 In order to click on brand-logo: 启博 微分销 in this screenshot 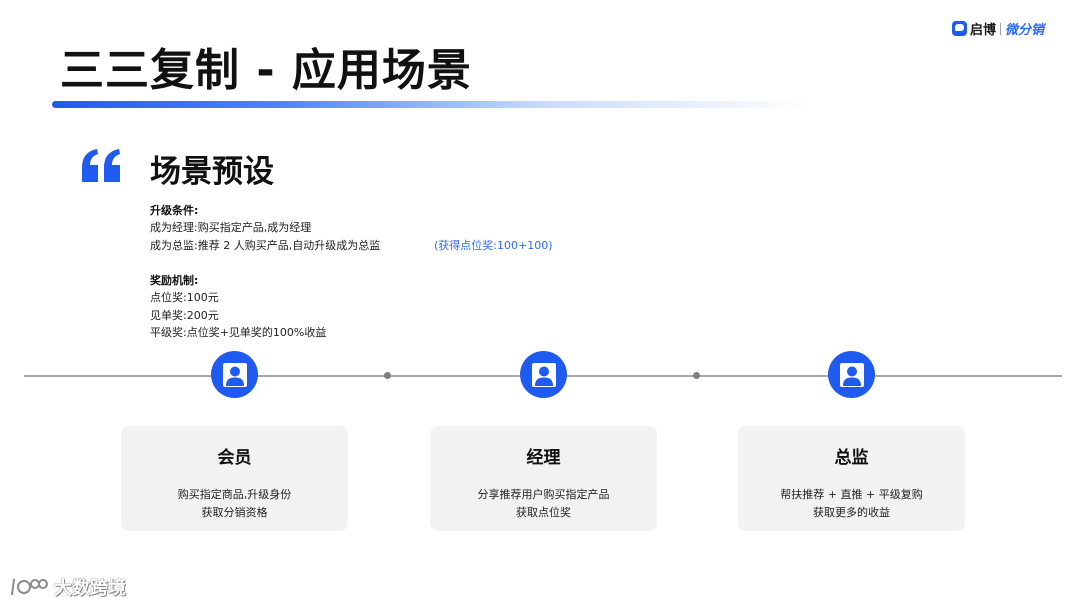, I will do `click(997, 28)`.